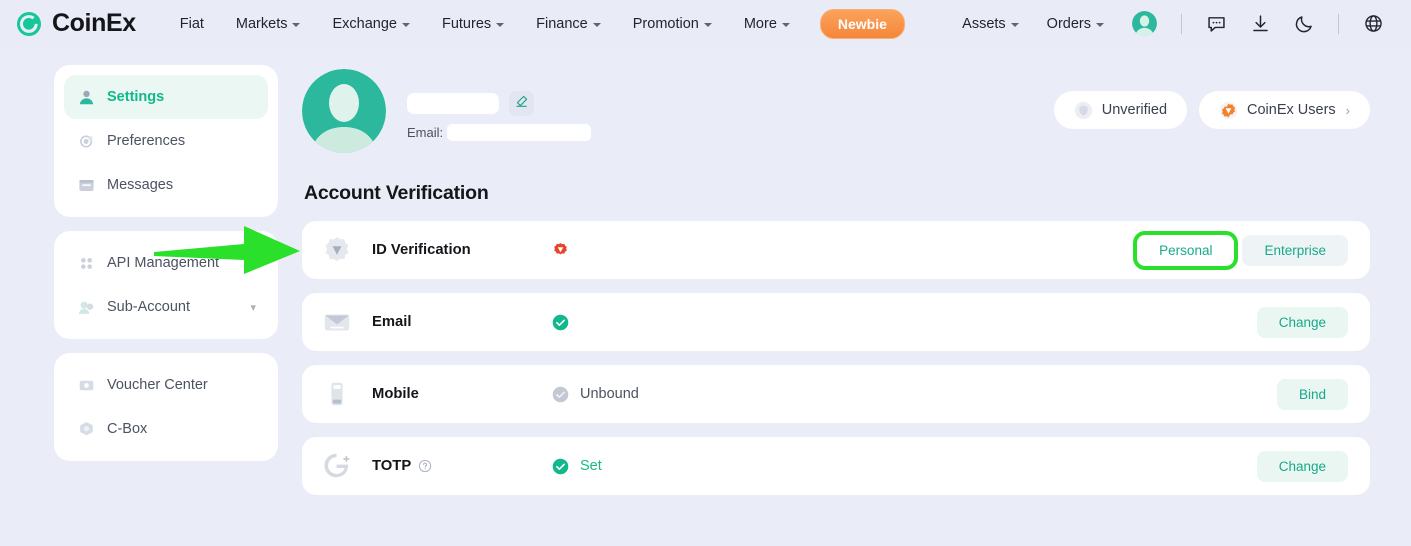 This screenshot has height=546, width=1411. Describe the element at coordinates (751, 250) in the screenshot. I see `verification-row-actions: Personal Enterprise` at that location.